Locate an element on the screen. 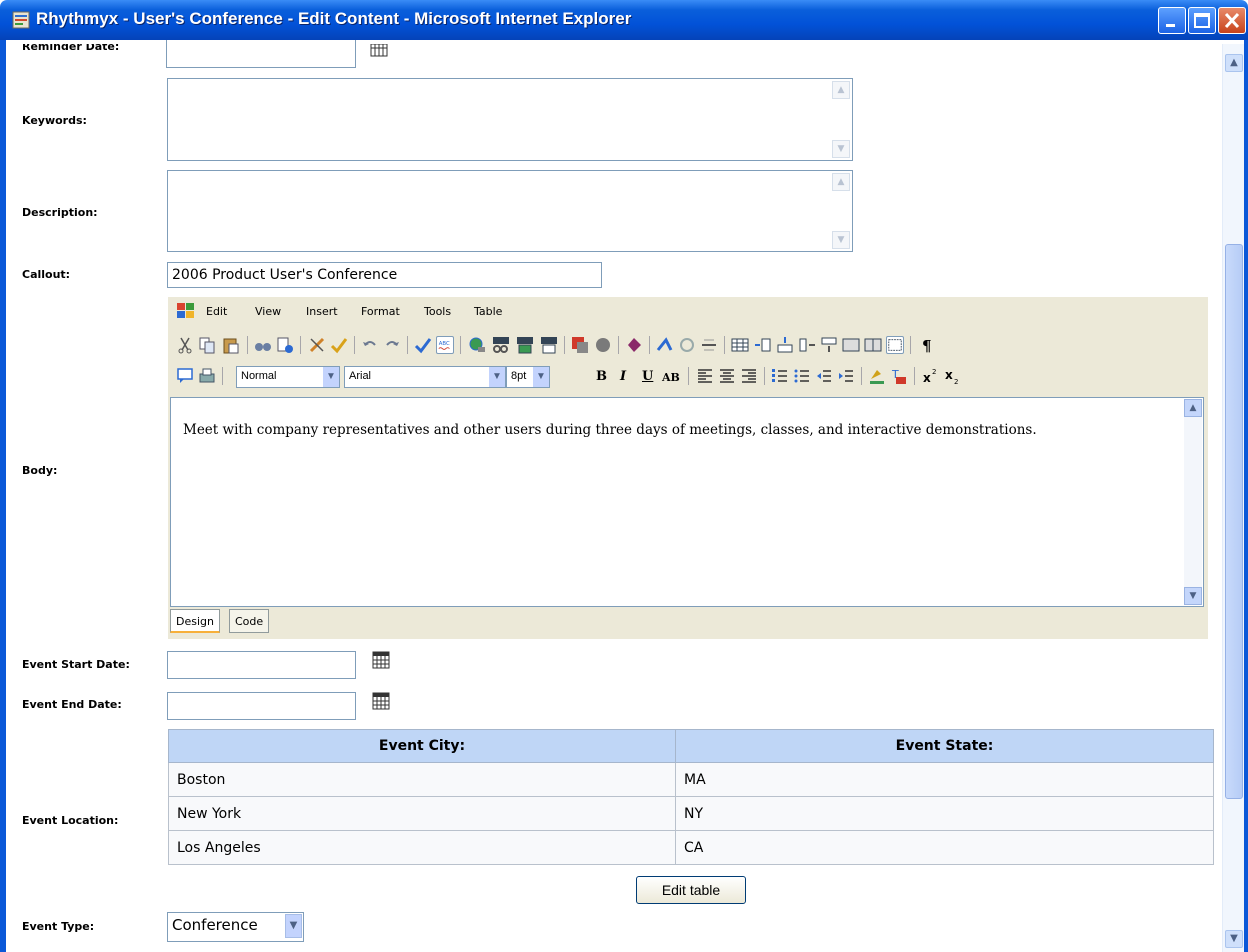  tab-design: Design is located at coordinates (195, 621).